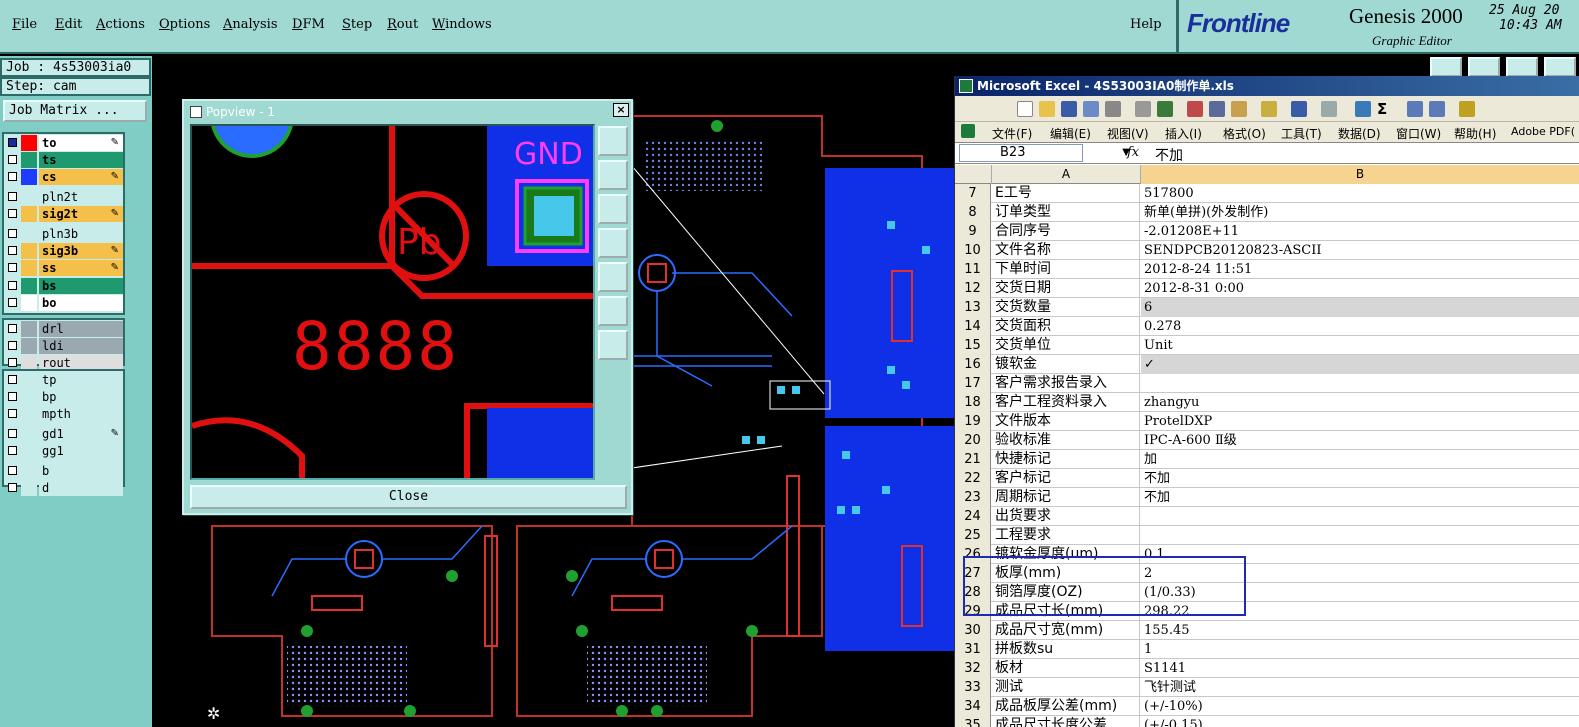  Describe the element at coordinates (973, 212) in the screenshot. I see `row-header: 8` at that location.